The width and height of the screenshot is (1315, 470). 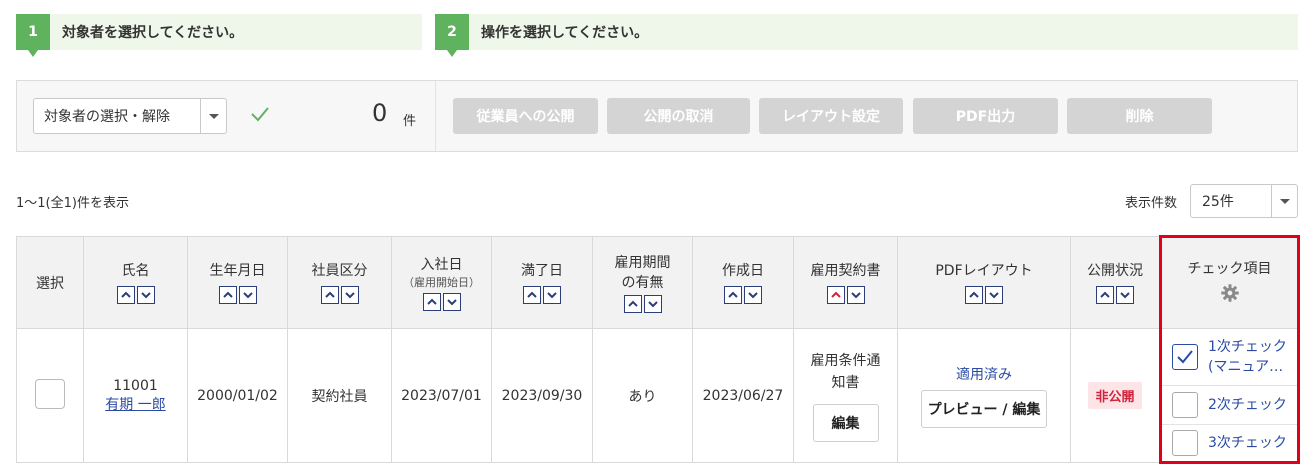 I want to click on preview-edit-button: プレビュー / 編集, so click(x=984, y=408).